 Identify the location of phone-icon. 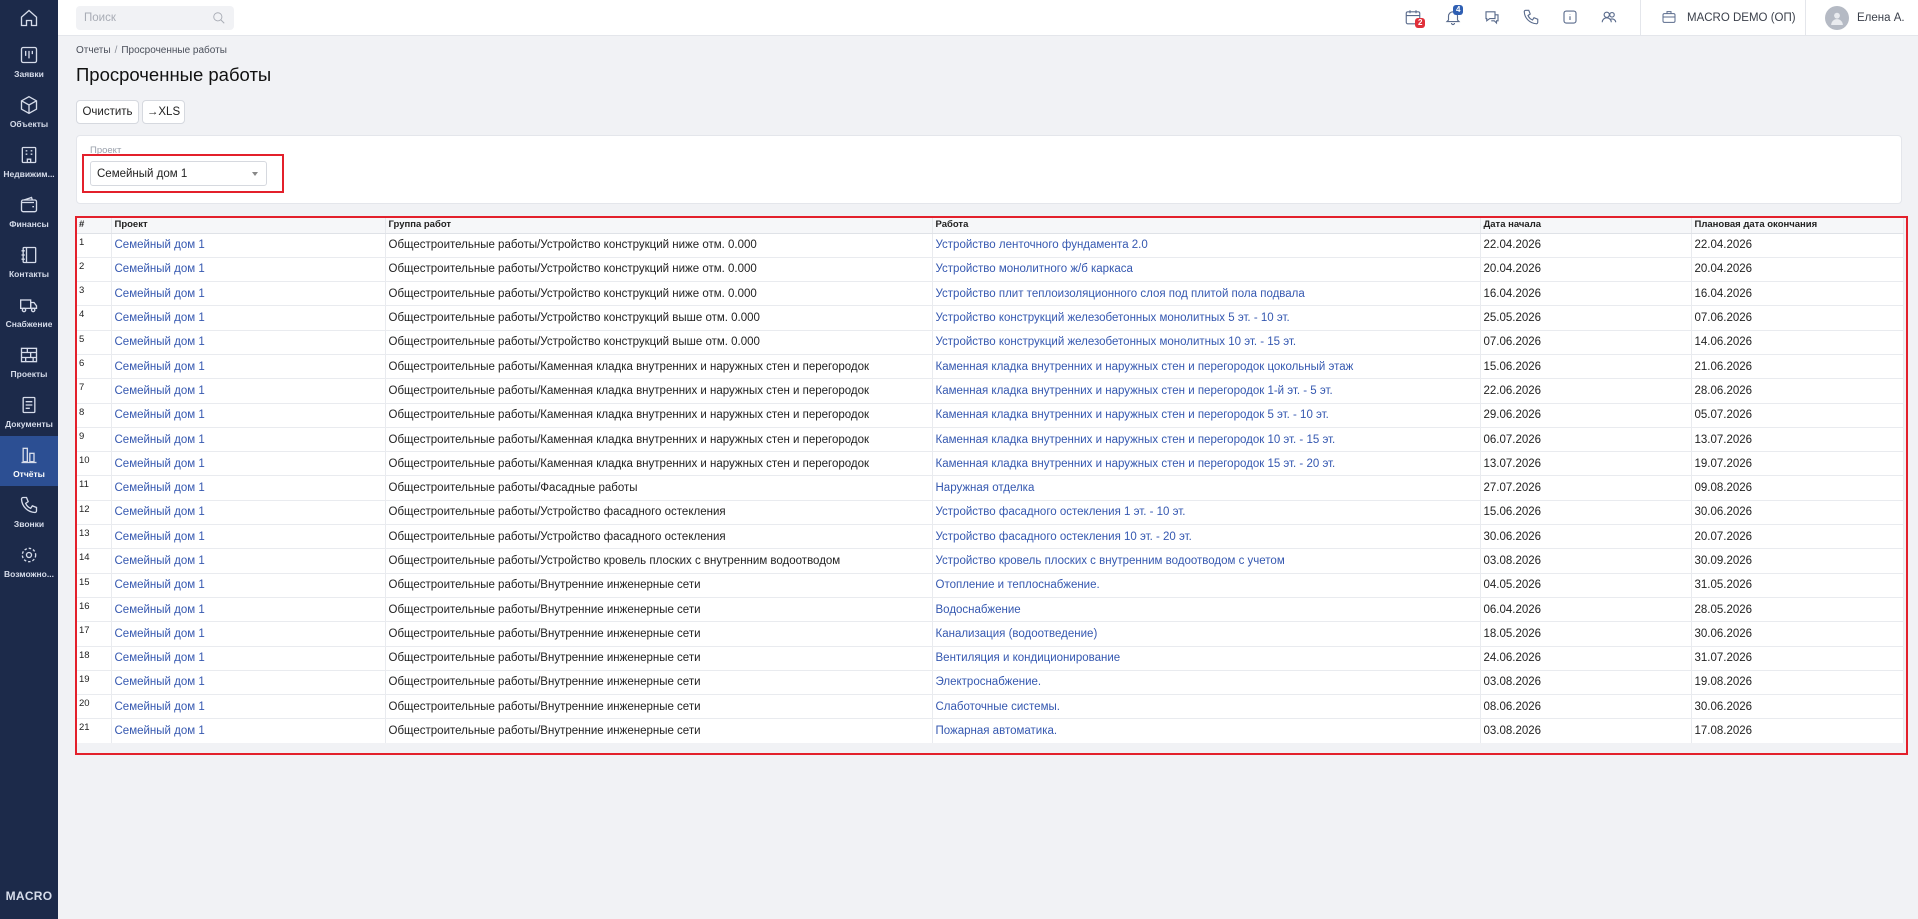
(29, 505).